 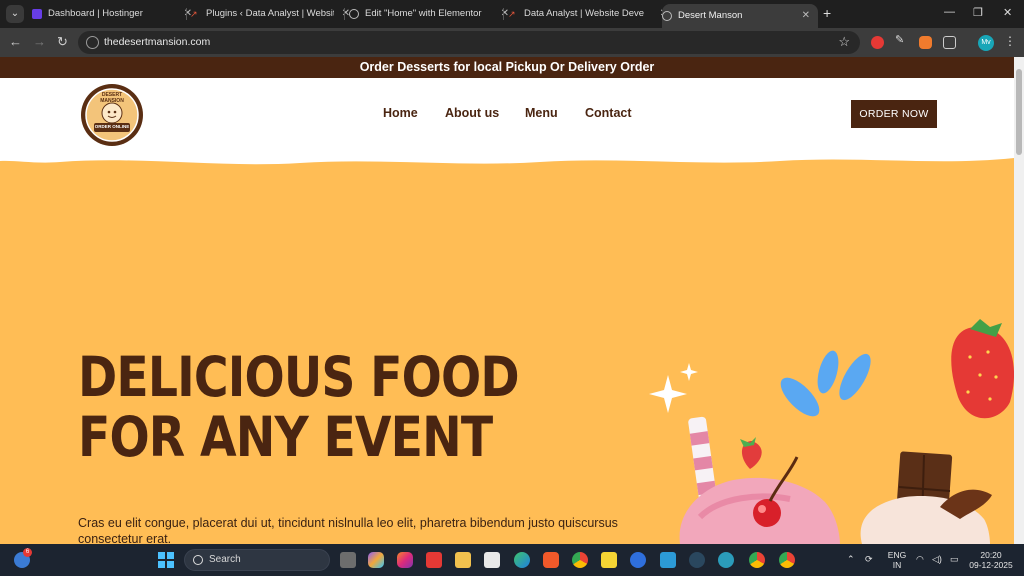 I want to click on search-icon, so click(x=198, y=560).